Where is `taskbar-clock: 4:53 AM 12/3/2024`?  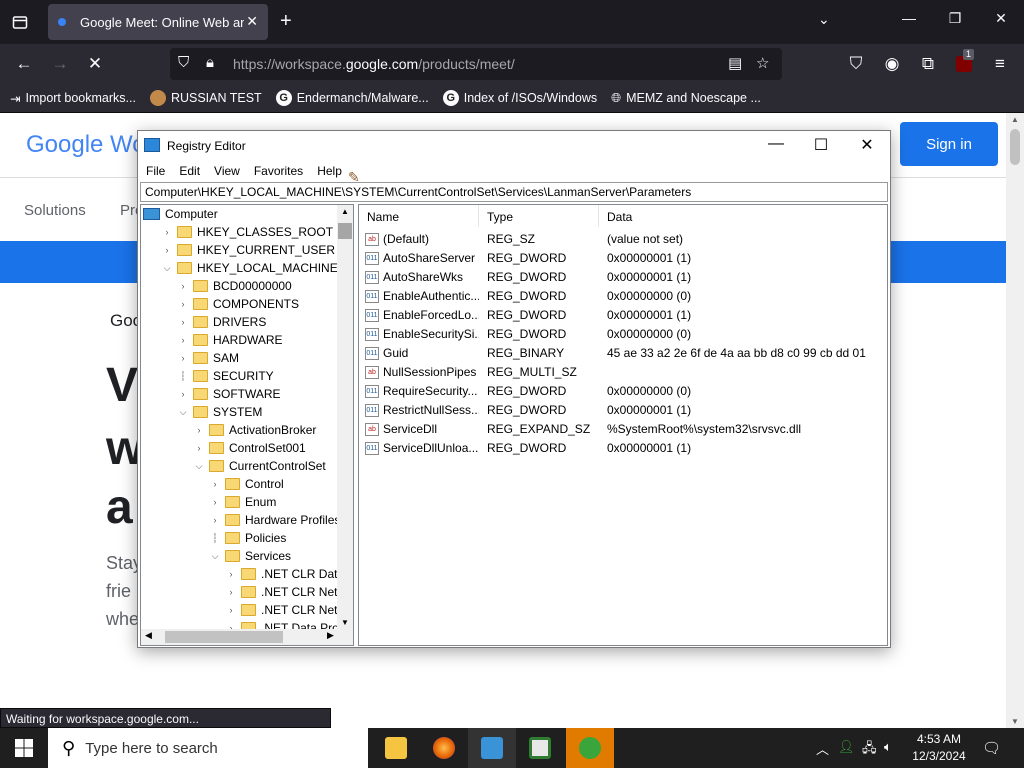 taskbar-clock: 4:53 AM 12/3/2024 is located at coordinates (939, 748).